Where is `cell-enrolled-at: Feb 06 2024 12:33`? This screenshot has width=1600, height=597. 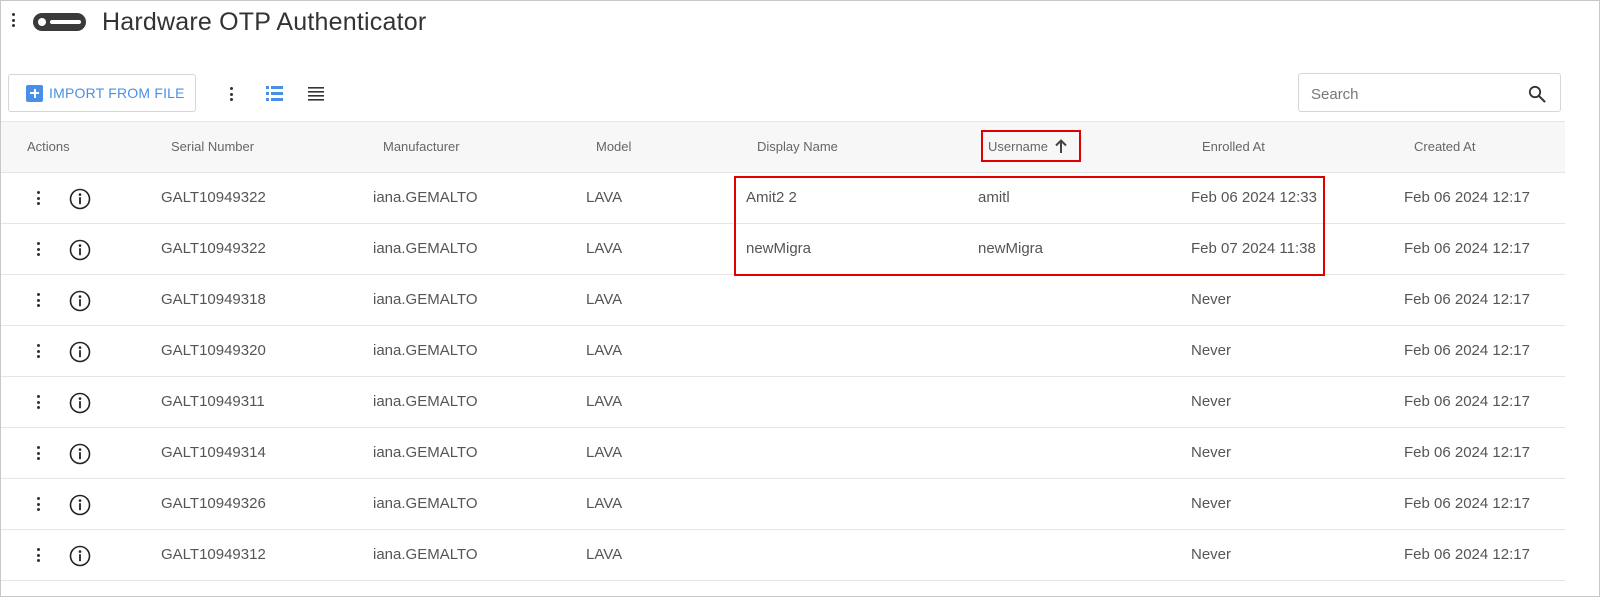
cell-enrolled-at: Feb 06 2024 12:33 is located at coordinates (1254, 197).